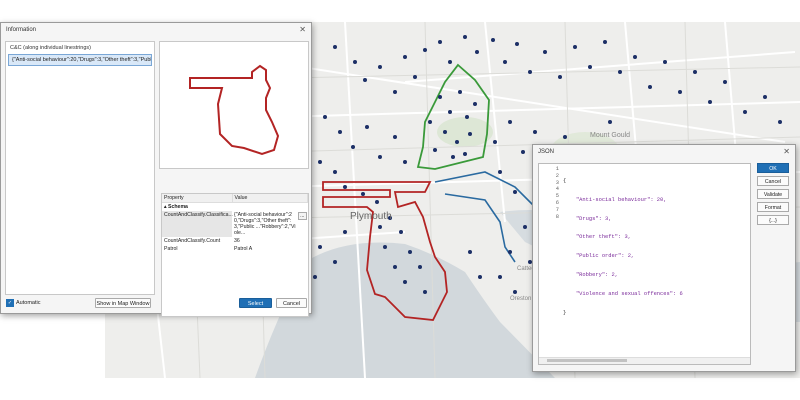 Image resolution: width=800 pixels, height=400 pixels. What do you see at coordinates (599, 256) in the screenshot?
I see `code-line: "Public order": 2,` at bounding box center [599, 256].